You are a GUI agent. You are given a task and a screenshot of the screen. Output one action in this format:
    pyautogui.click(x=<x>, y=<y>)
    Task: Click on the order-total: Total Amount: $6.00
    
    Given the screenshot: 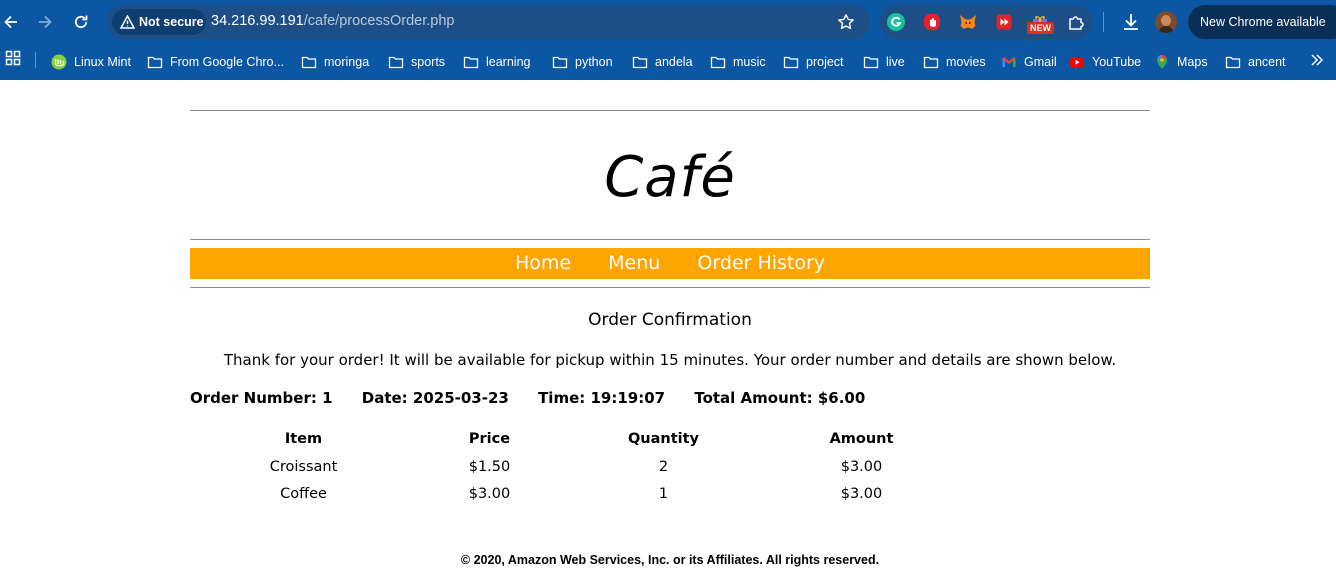 What is the action you would take?
    pyautogui.click(x=780, y=398)
    